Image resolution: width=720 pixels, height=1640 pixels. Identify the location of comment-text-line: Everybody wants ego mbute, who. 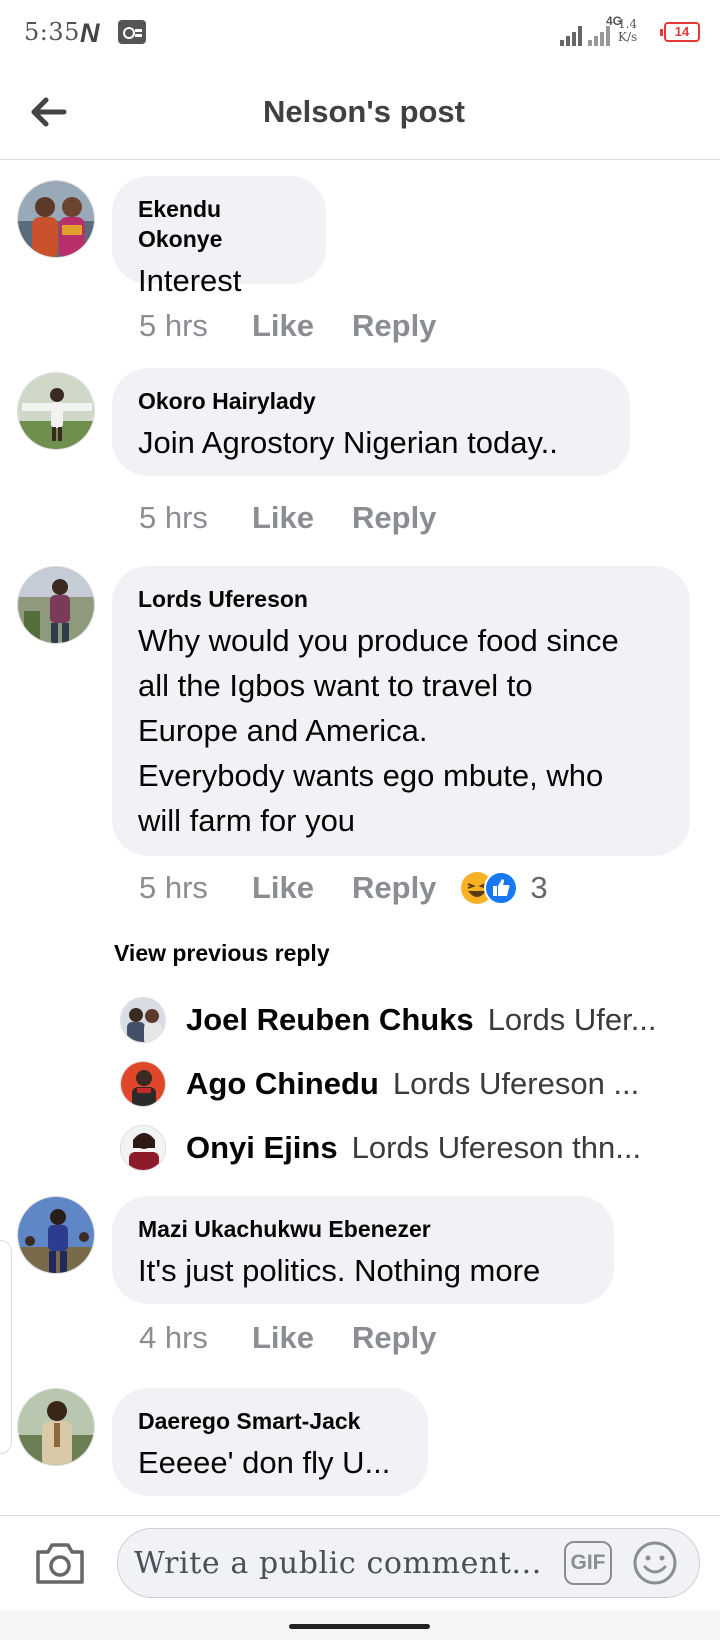
(371, 775).